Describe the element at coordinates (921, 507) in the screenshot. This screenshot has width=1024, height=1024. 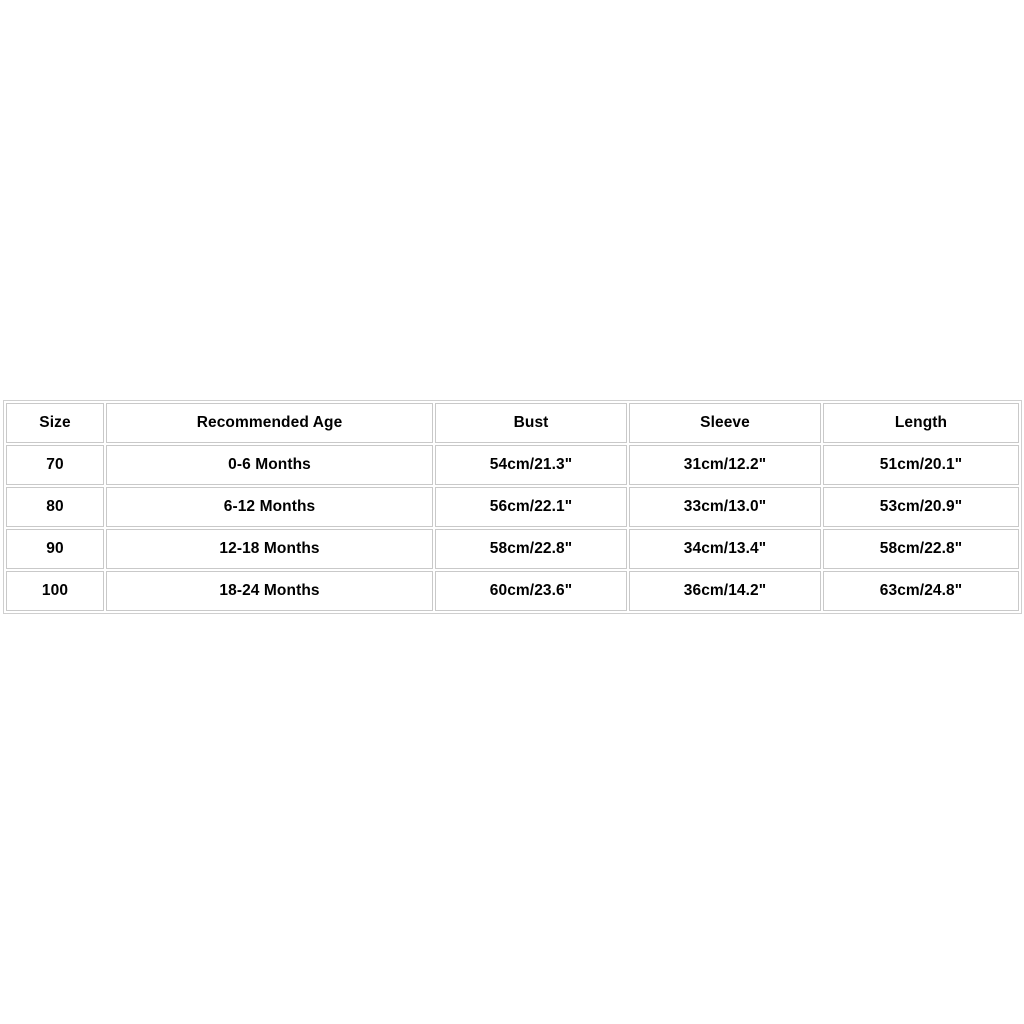
I see `cell-length: 53cm/20.9"` at that location.